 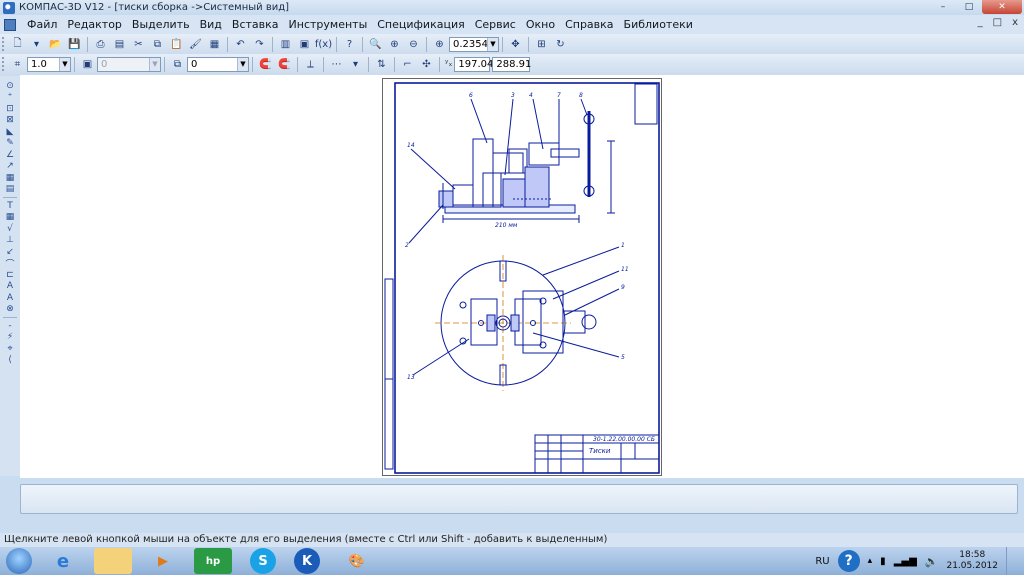 What do you see at coordinates (10, 98) in the screenshot?
I see `point-icon: ⁺` at bounding box center [10, 98].